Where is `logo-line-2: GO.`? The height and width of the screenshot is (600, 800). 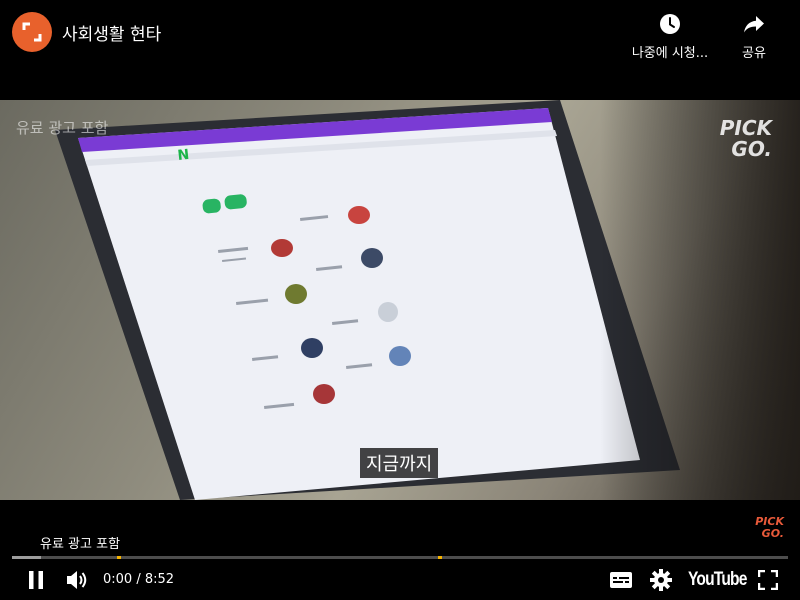 logo-line-2: GO. is located at coordinates (751, 149).